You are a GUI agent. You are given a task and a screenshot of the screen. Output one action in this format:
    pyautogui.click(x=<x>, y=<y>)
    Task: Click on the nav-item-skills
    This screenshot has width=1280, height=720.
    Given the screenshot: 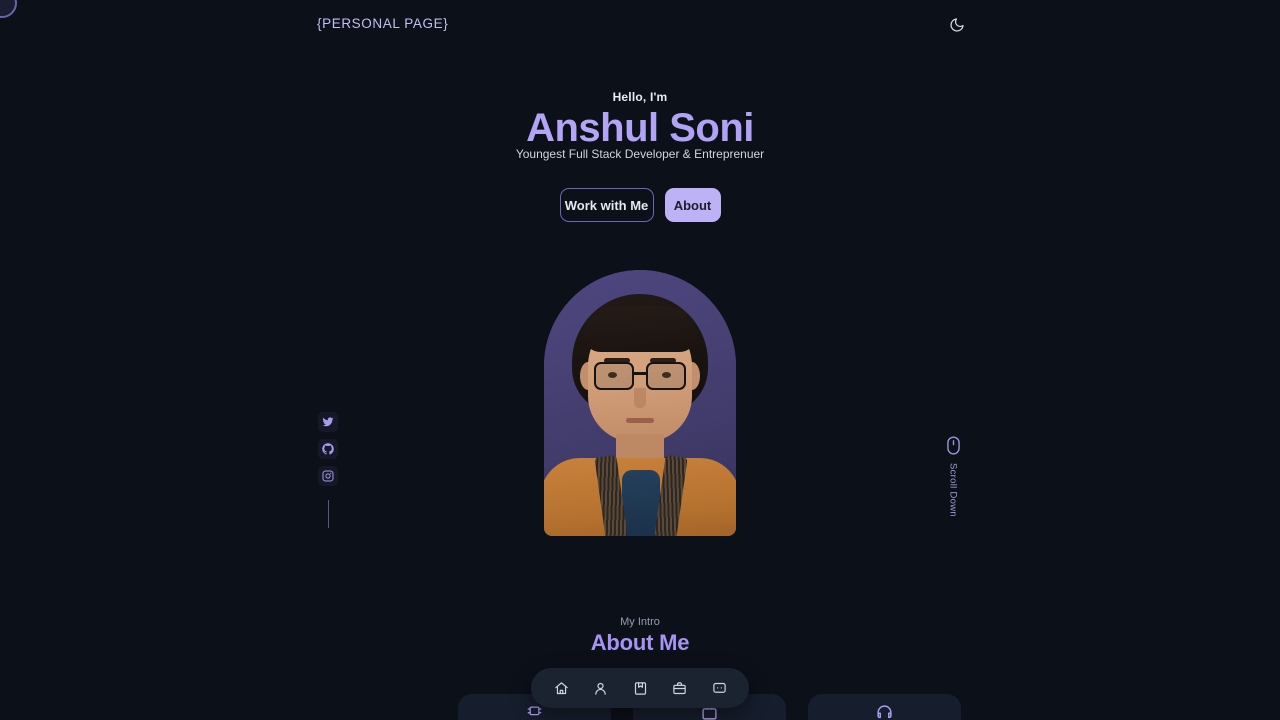 What is the action you would take?
    pyautogui.click(x=640, y=688)
    